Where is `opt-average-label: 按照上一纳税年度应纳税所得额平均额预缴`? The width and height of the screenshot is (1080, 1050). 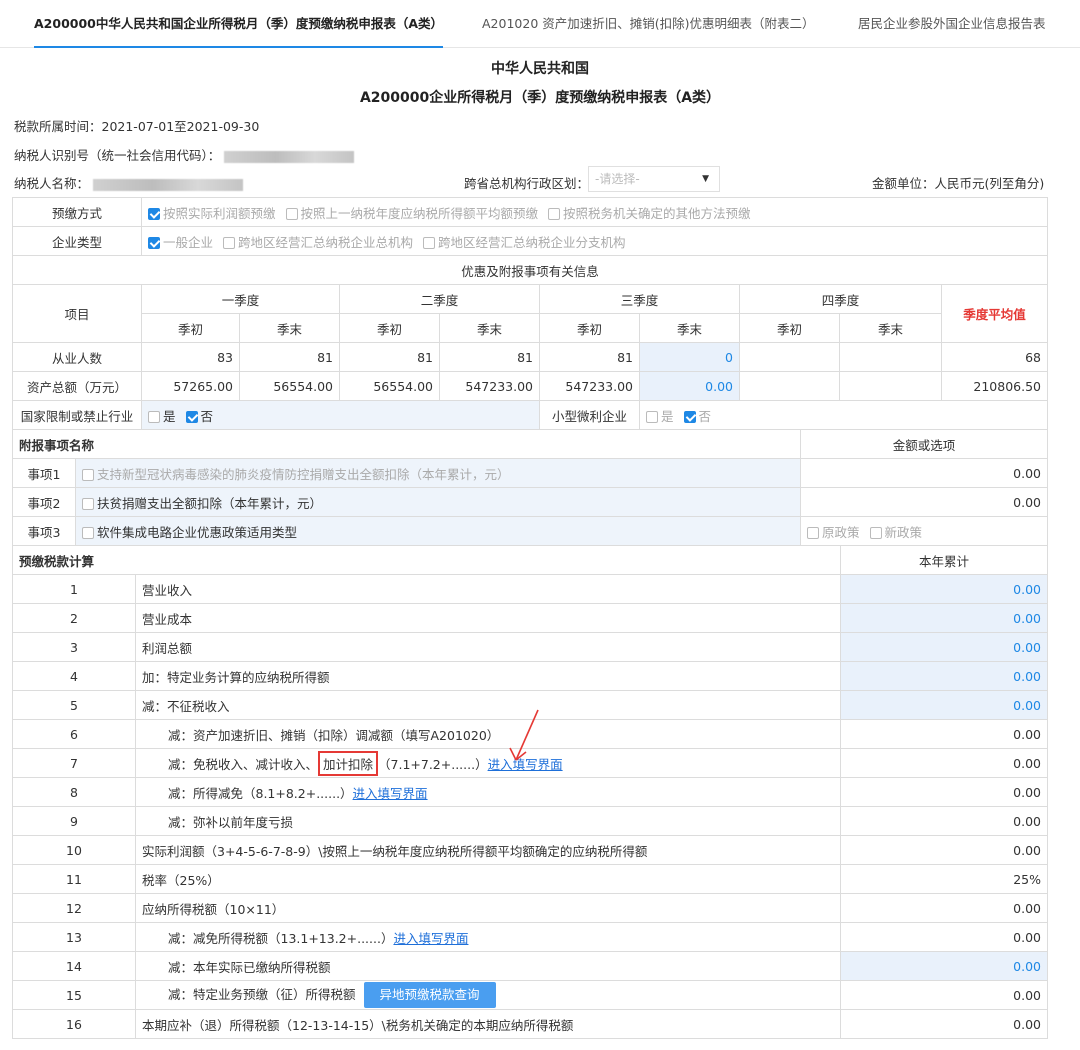
opt-average-label: 按照上一纳税年度应纳税所得额平均额预缴 is located at coordinates (419, 213).